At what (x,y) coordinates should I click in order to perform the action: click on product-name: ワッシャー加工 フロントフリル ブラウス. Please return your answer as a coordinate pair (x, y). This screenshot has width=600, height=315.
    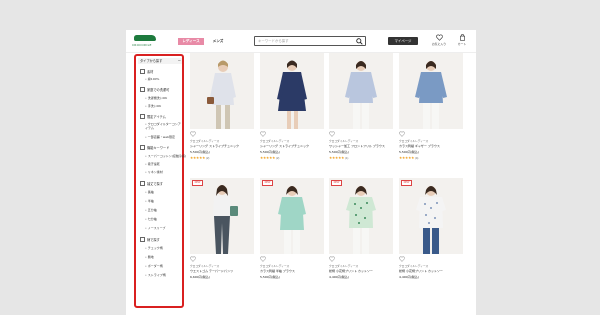
    Looking at the image, I should click on (361, 146).